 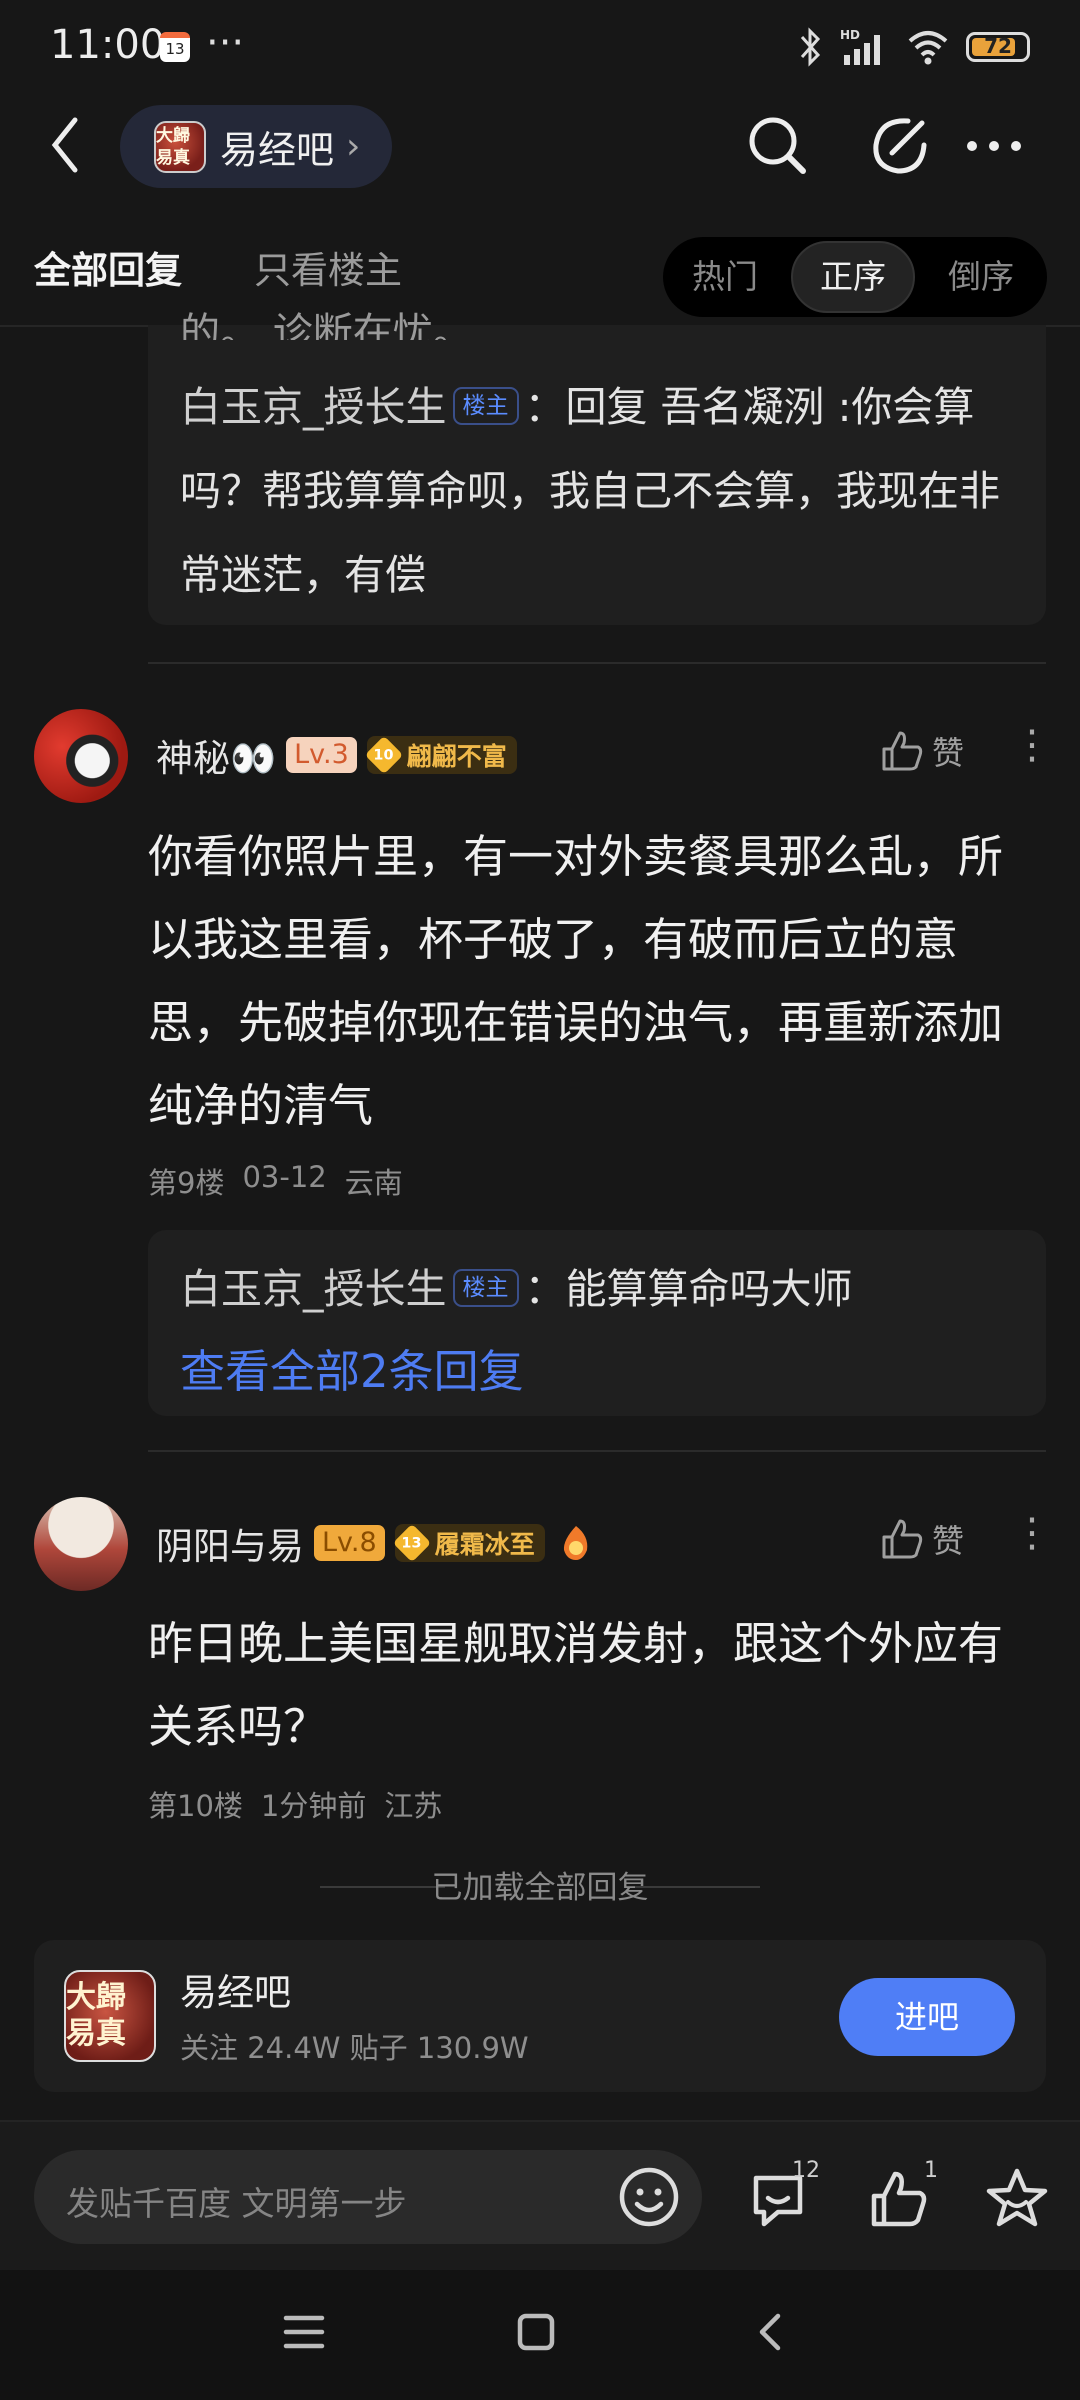 I want to click on like-icon, so click(x=899, y=2199).